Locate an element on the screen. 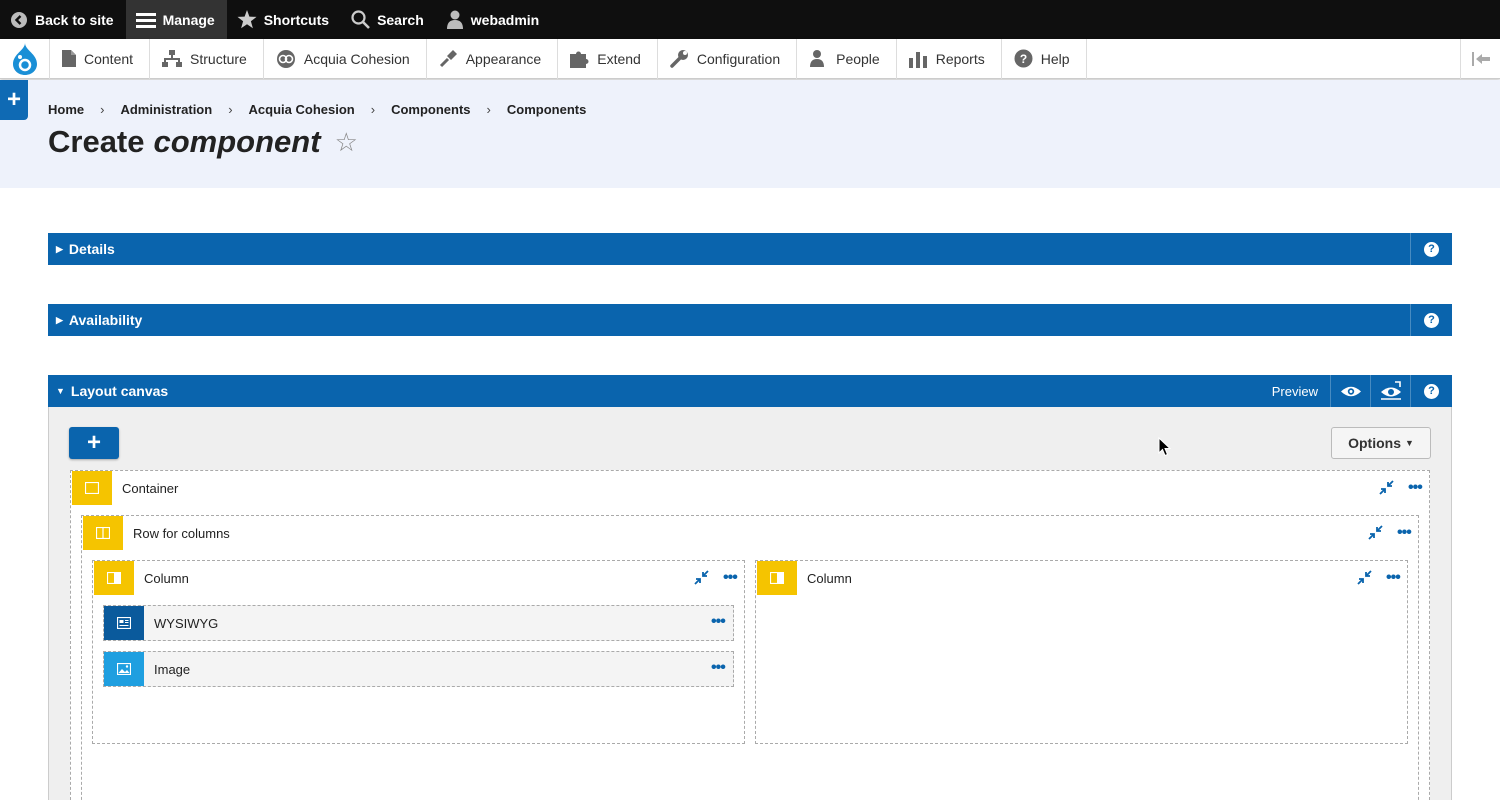  add-shortcut-tab: + is located at coordinates (14, 100).